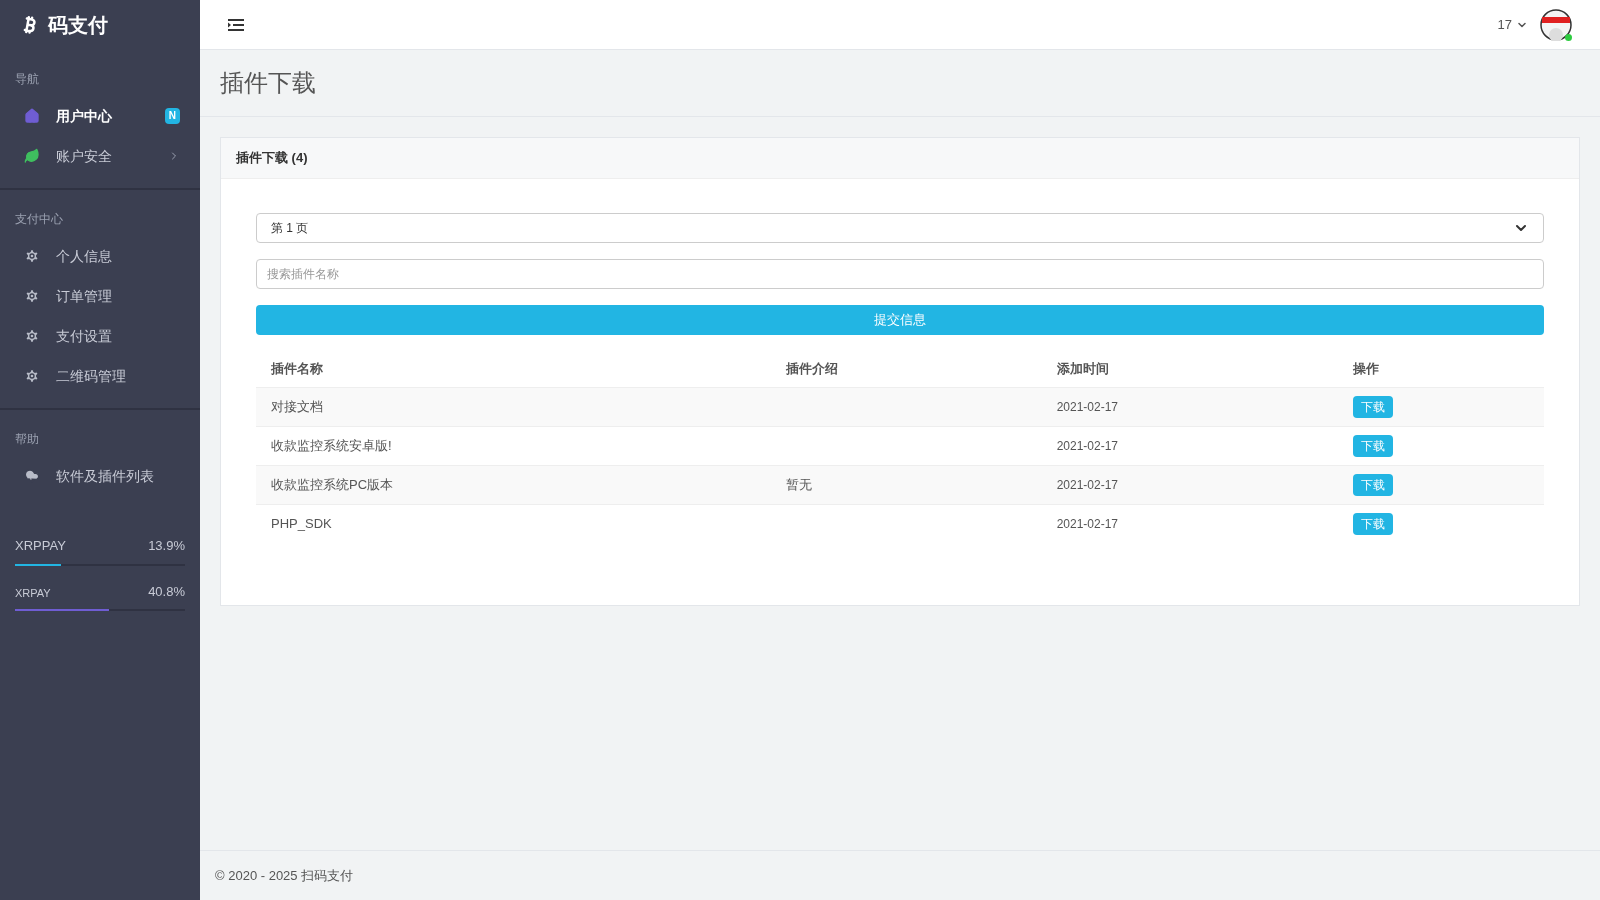 The image size is (1600, 900). What do you see at coordinates (1512, 24) in the screenshot?
I see `user-menu: 17` at bounding box center [1512, 24].